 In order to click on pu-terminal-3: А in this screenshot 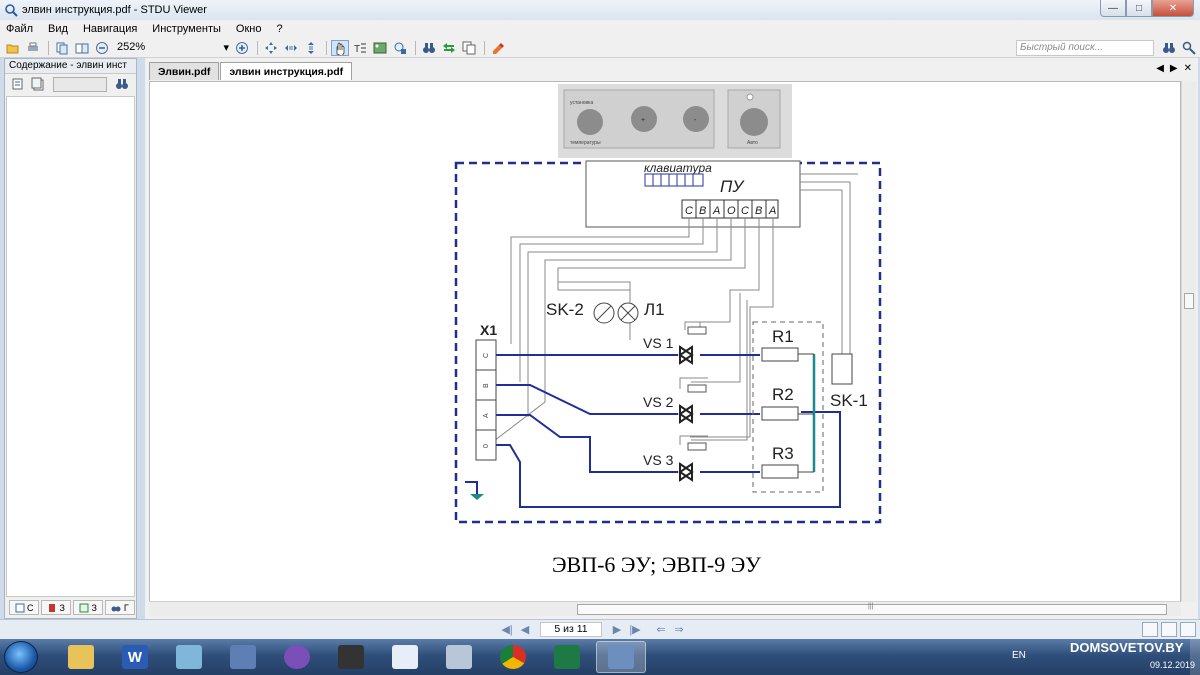, I will do `click(716, 211)`.